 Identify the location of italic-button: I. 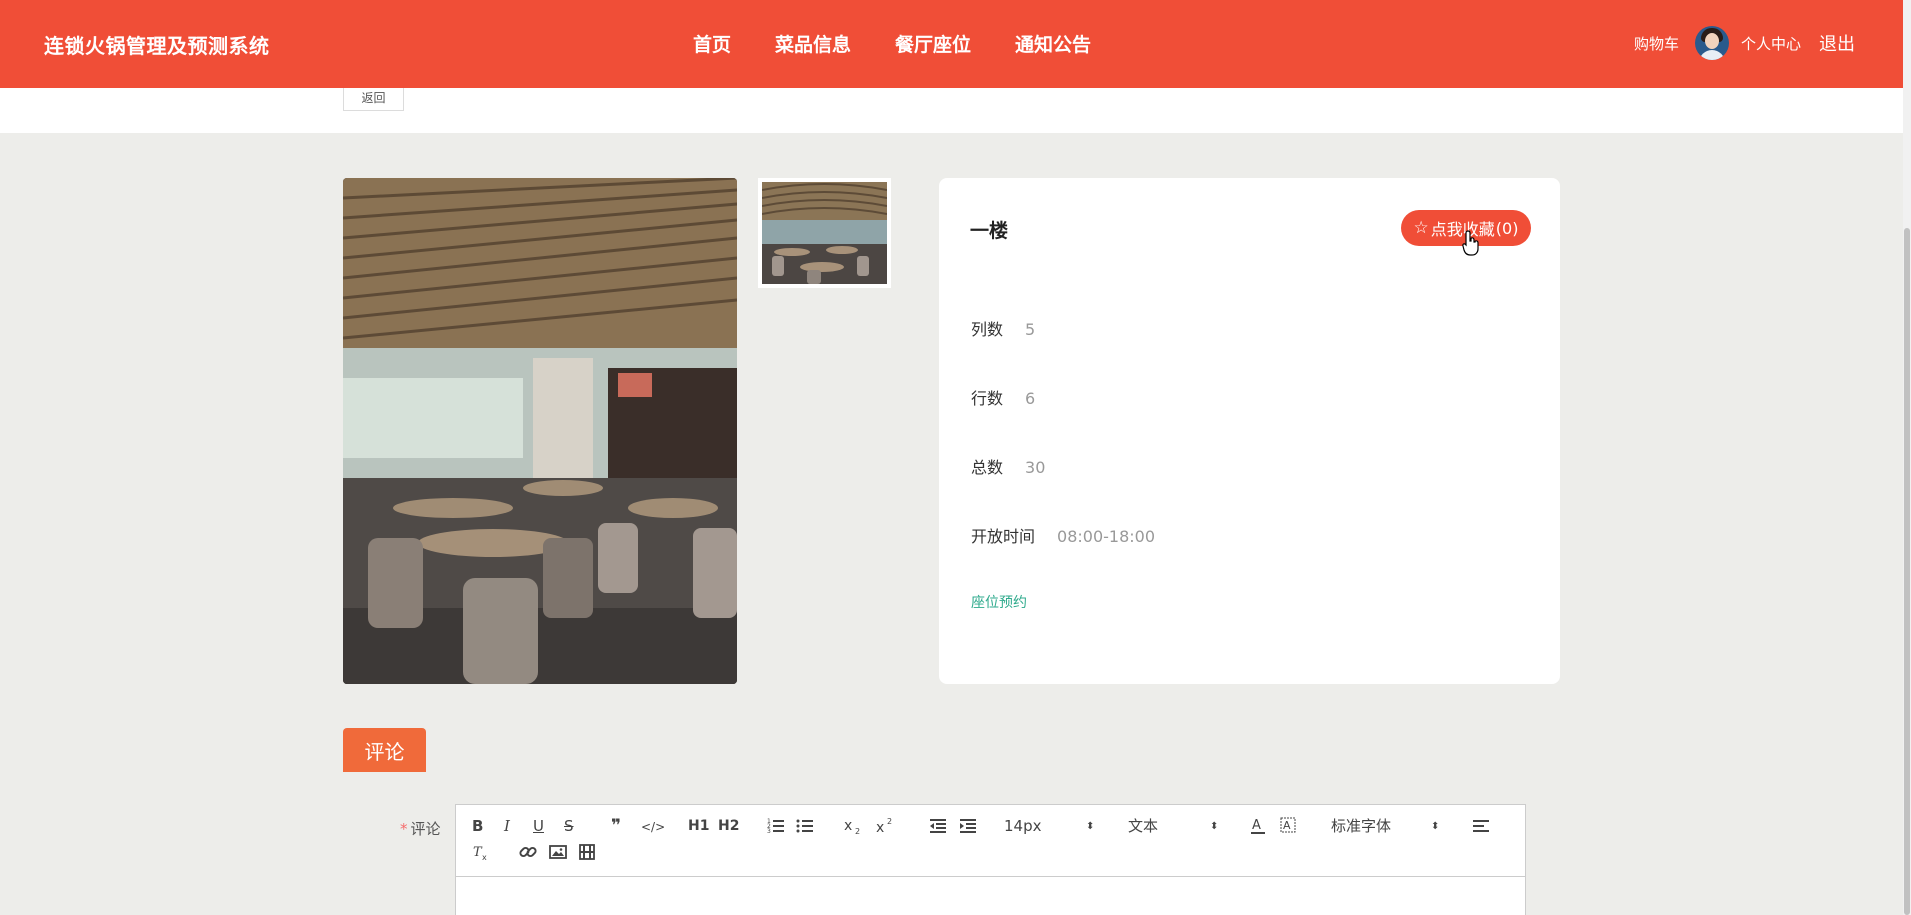
(507, 826).